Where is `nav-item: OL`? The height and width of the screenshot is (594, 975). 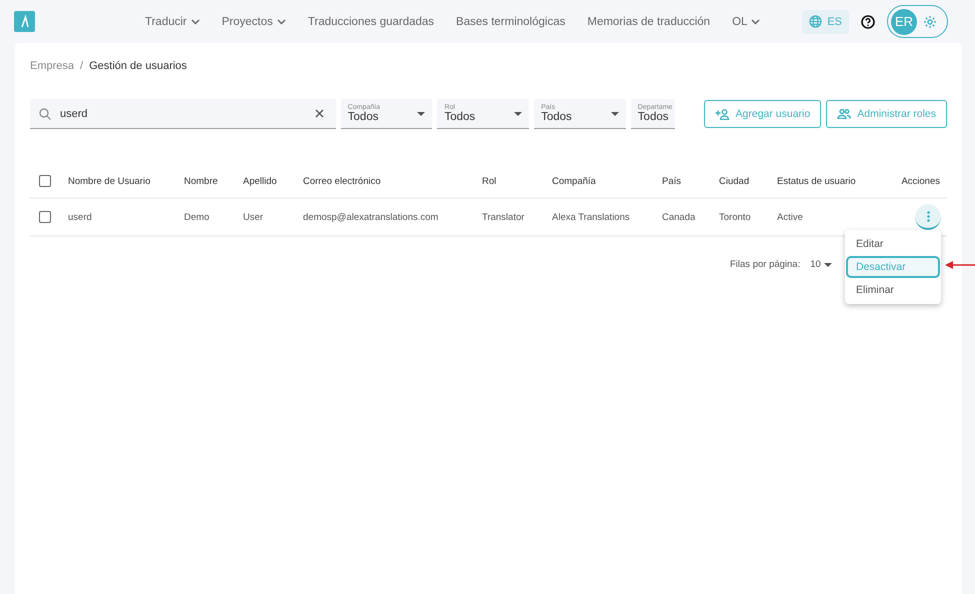 nav-item: OL is located at coordinates (746, 22).